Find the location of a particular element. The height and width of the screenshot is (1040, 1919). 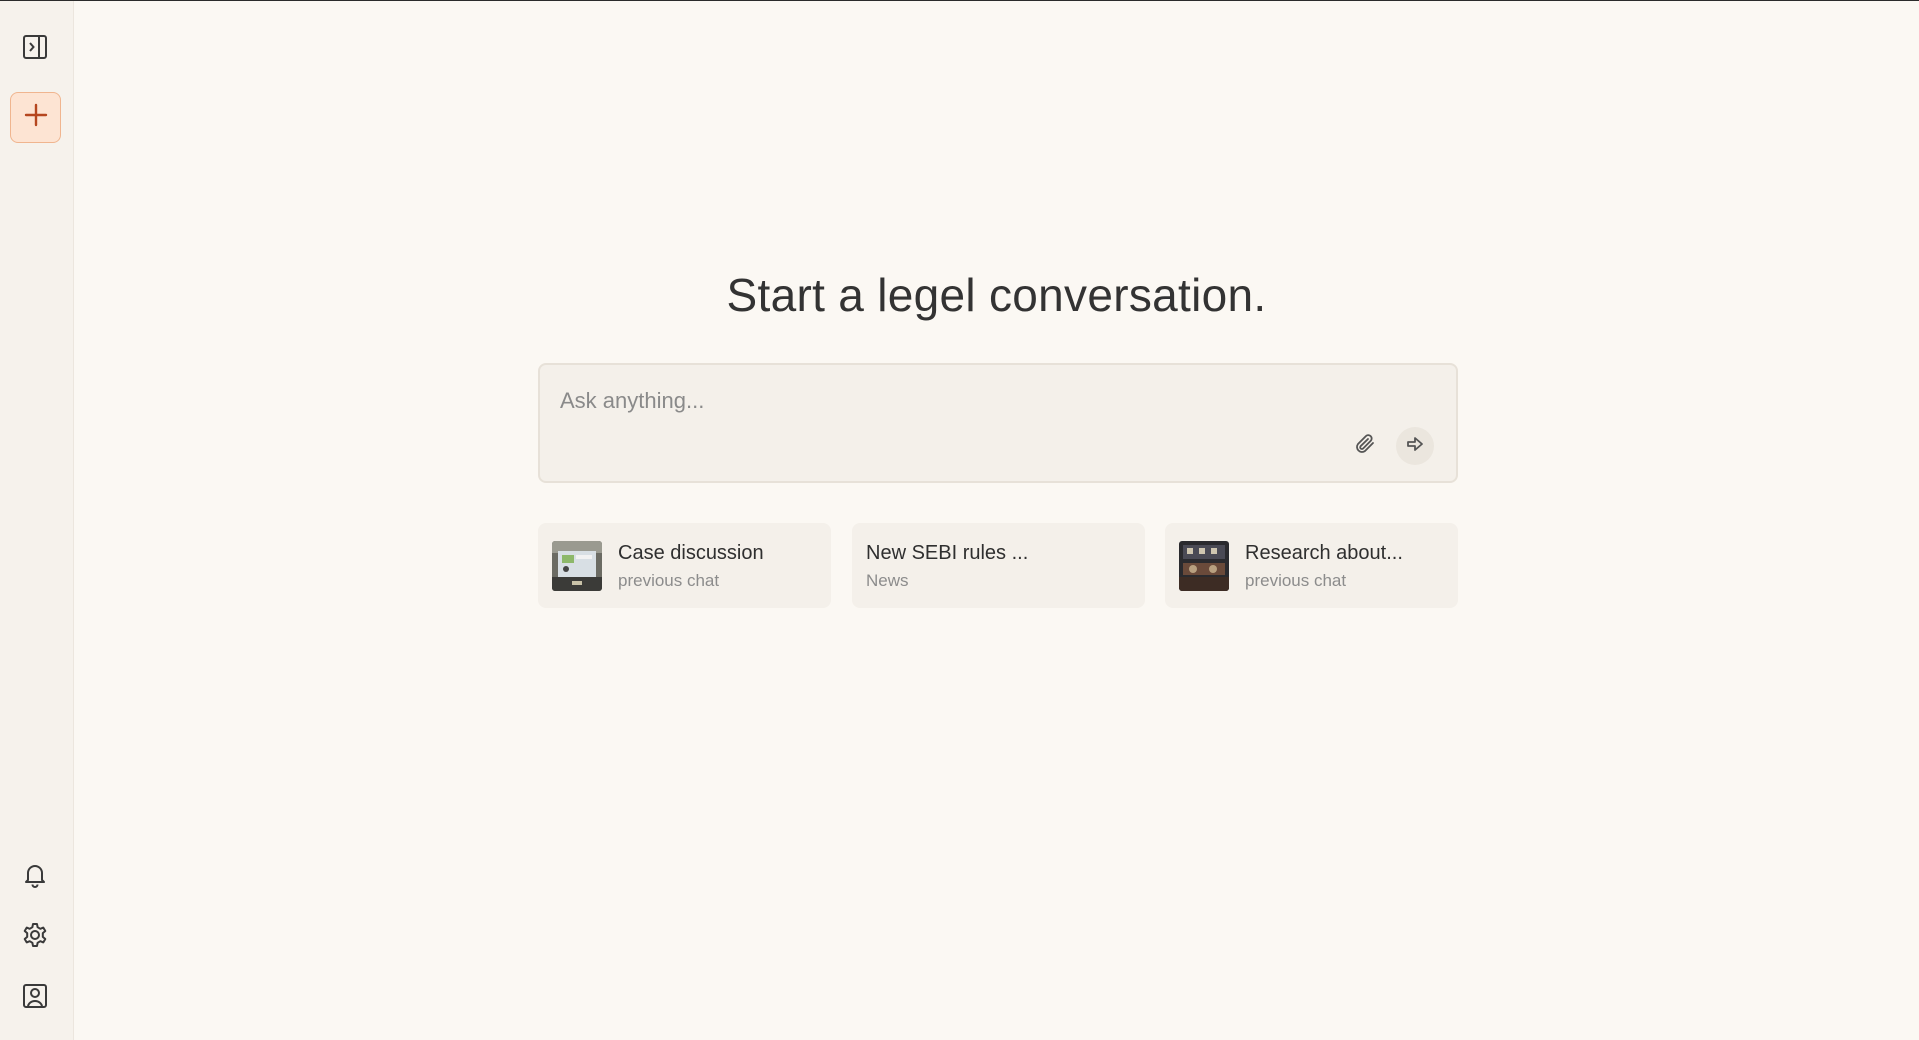

profile-icon is located at coordinates (35, 996).